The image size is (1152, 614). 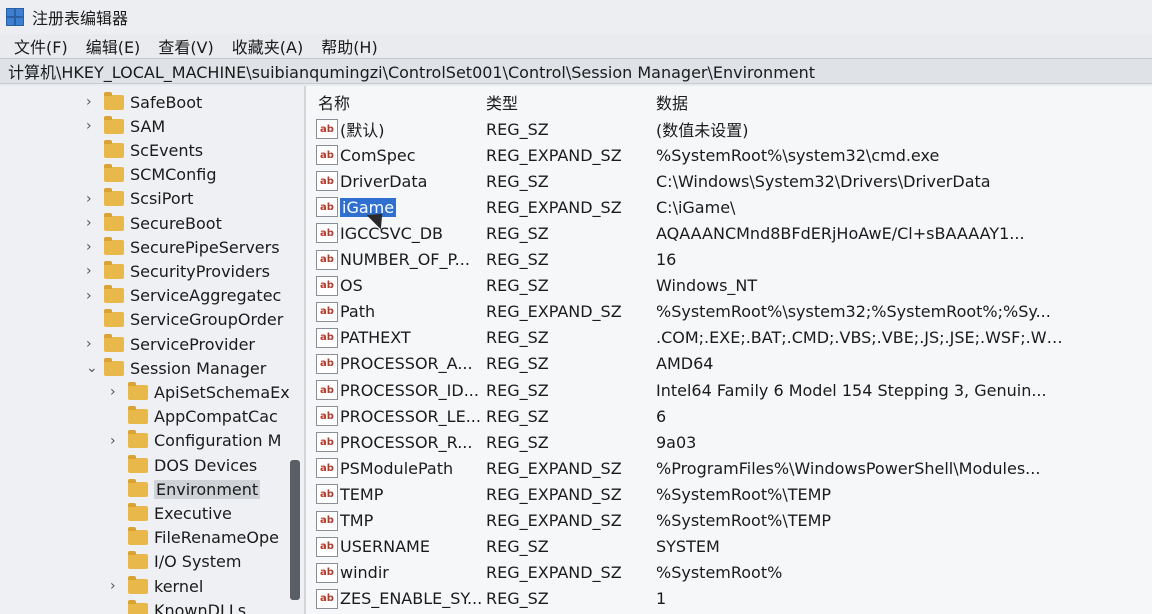 What do you see at coordinates (200, 392) in the screenshot?
I see `tree-item: › ApiSetSchemaEx` at bounding box center [200, 392].